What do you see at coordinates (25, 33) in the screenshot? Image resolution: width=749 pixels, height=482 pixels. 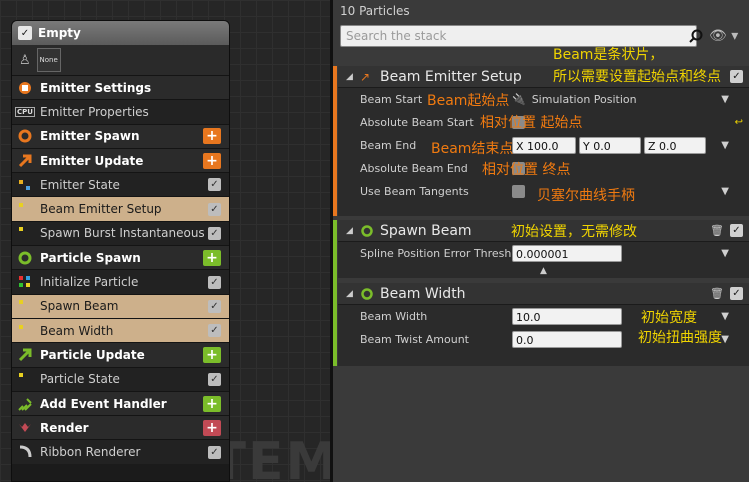 I see `emitter-enable-checkbox: ✓` at bounding box center [25, 33].